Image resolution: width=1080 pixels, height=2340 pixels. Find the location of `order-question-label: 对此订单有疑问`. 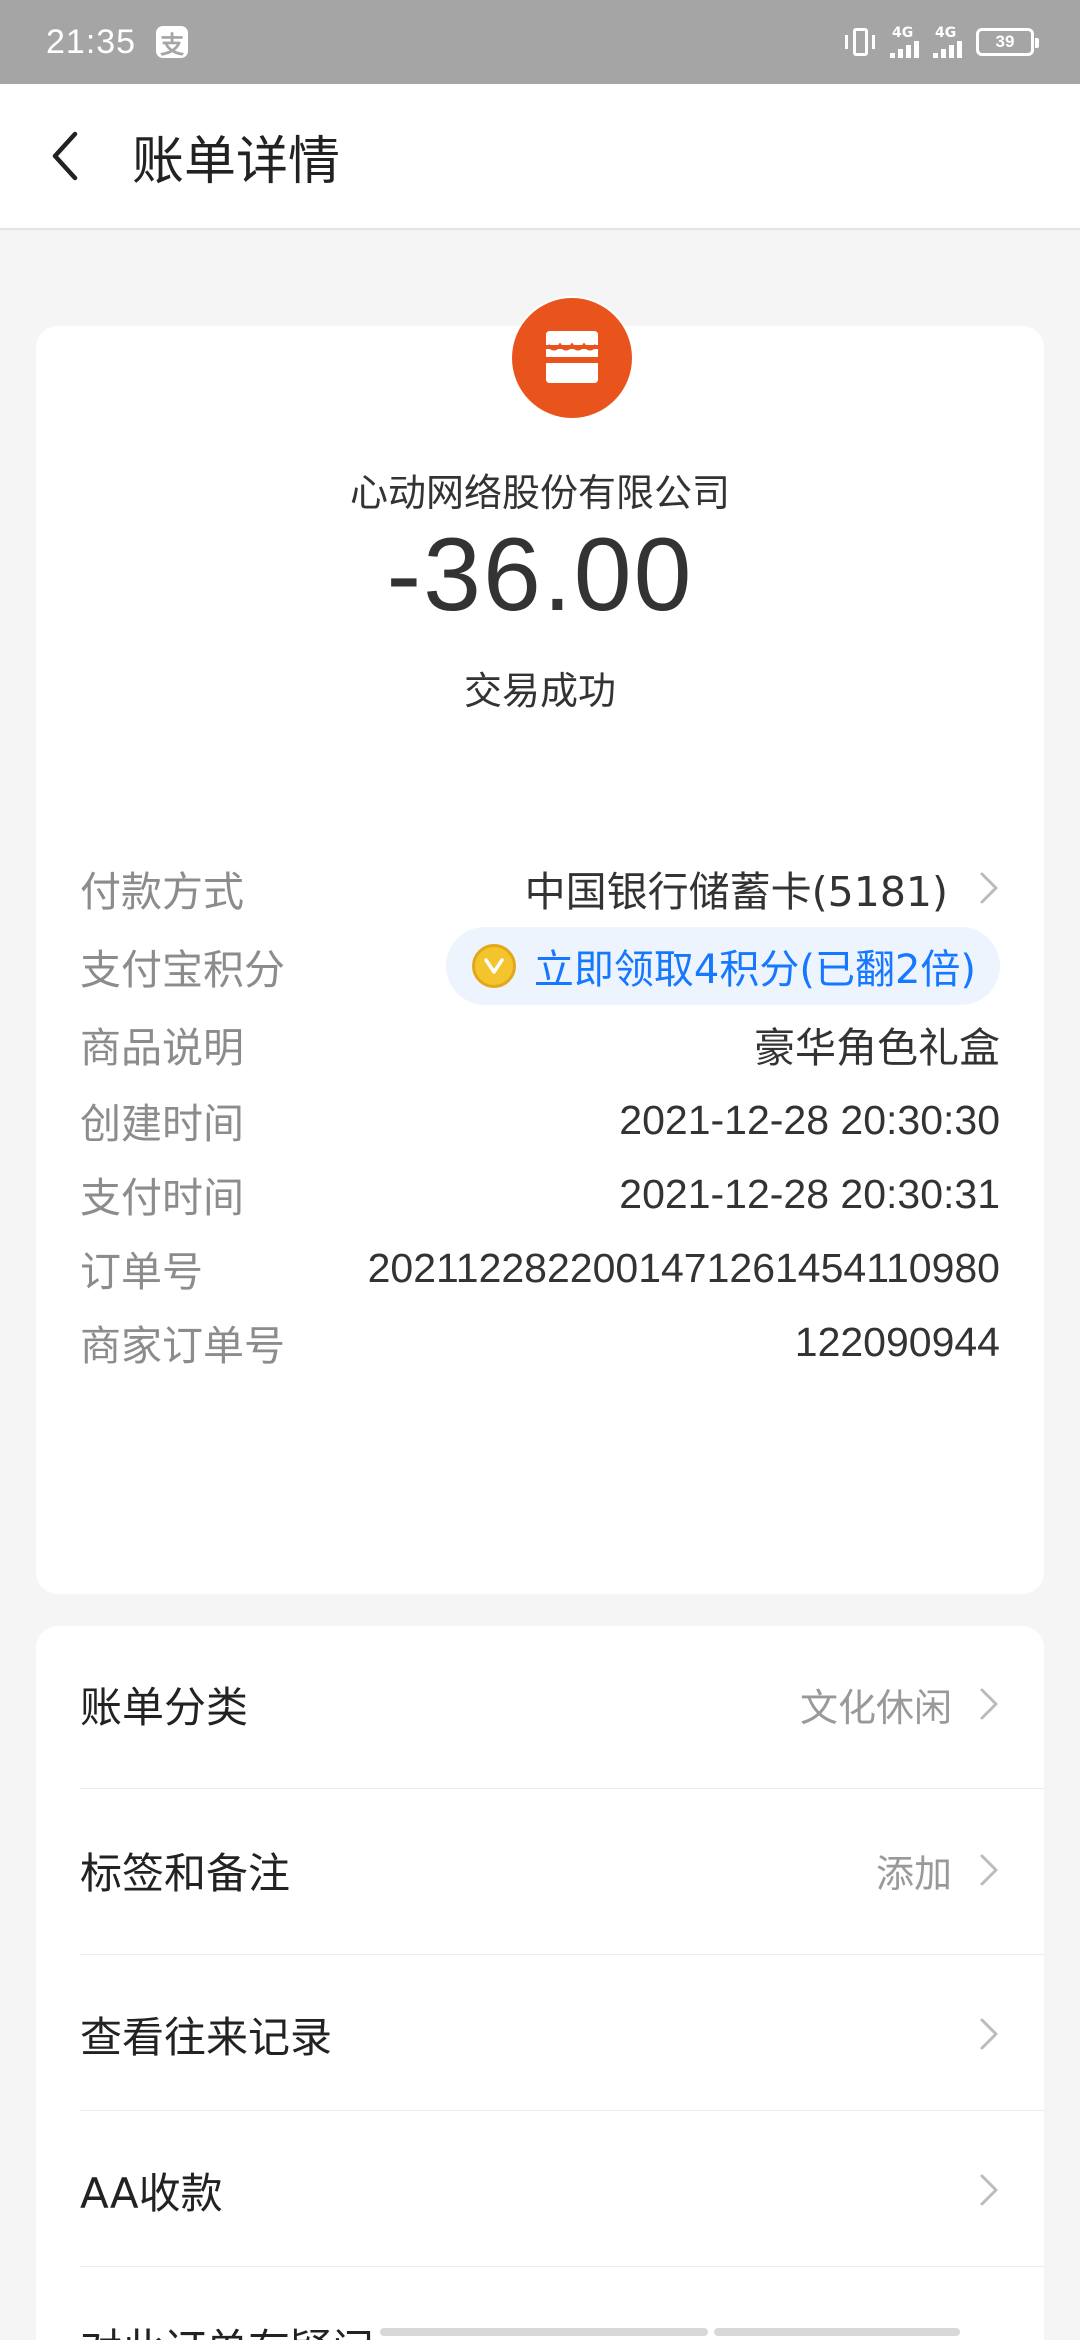

order-question-label: 对此订单有疑问 is located at coordinates (227, 2332).